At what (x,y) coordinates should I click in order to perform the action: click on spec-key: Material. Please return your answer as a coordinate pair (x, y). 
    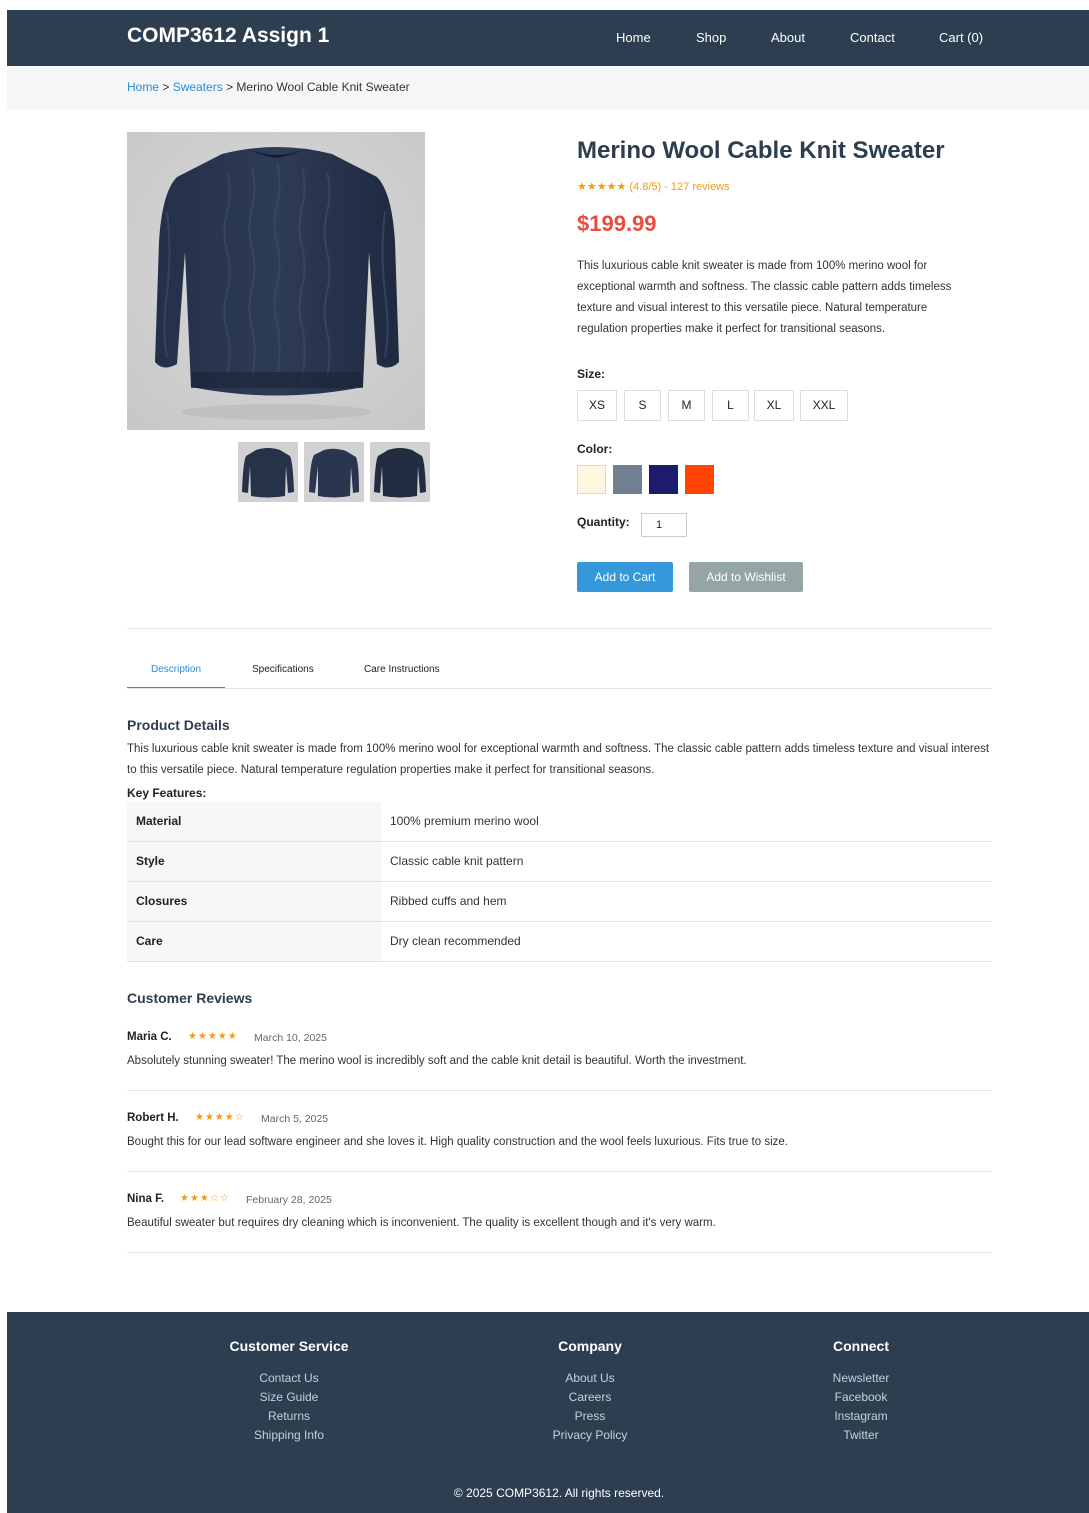
    Looking at the image, I should click on (254, 821).